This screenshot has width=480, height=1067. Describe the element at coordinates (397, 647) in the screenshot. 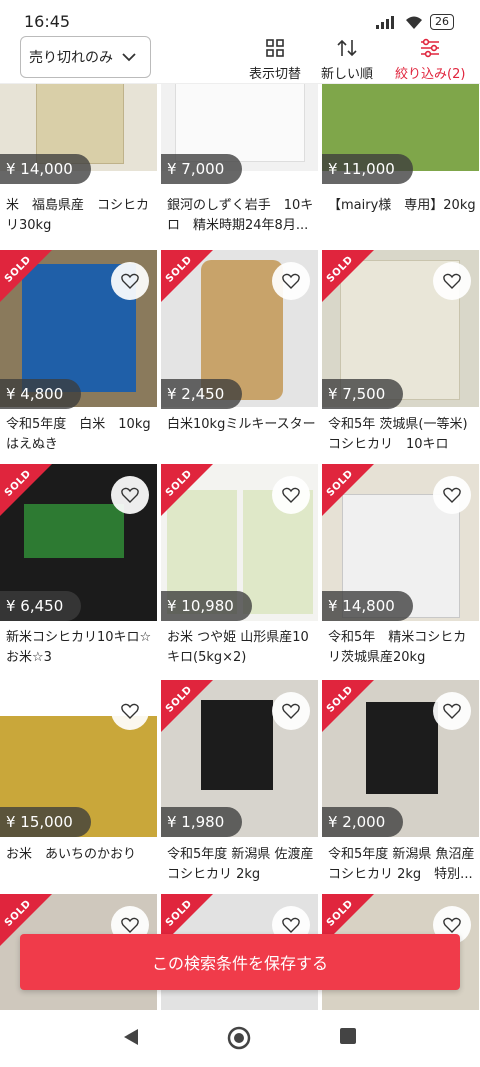

I see `product-title: 令和5年 精米コシヒカリ茨城県産20kg` at that location.